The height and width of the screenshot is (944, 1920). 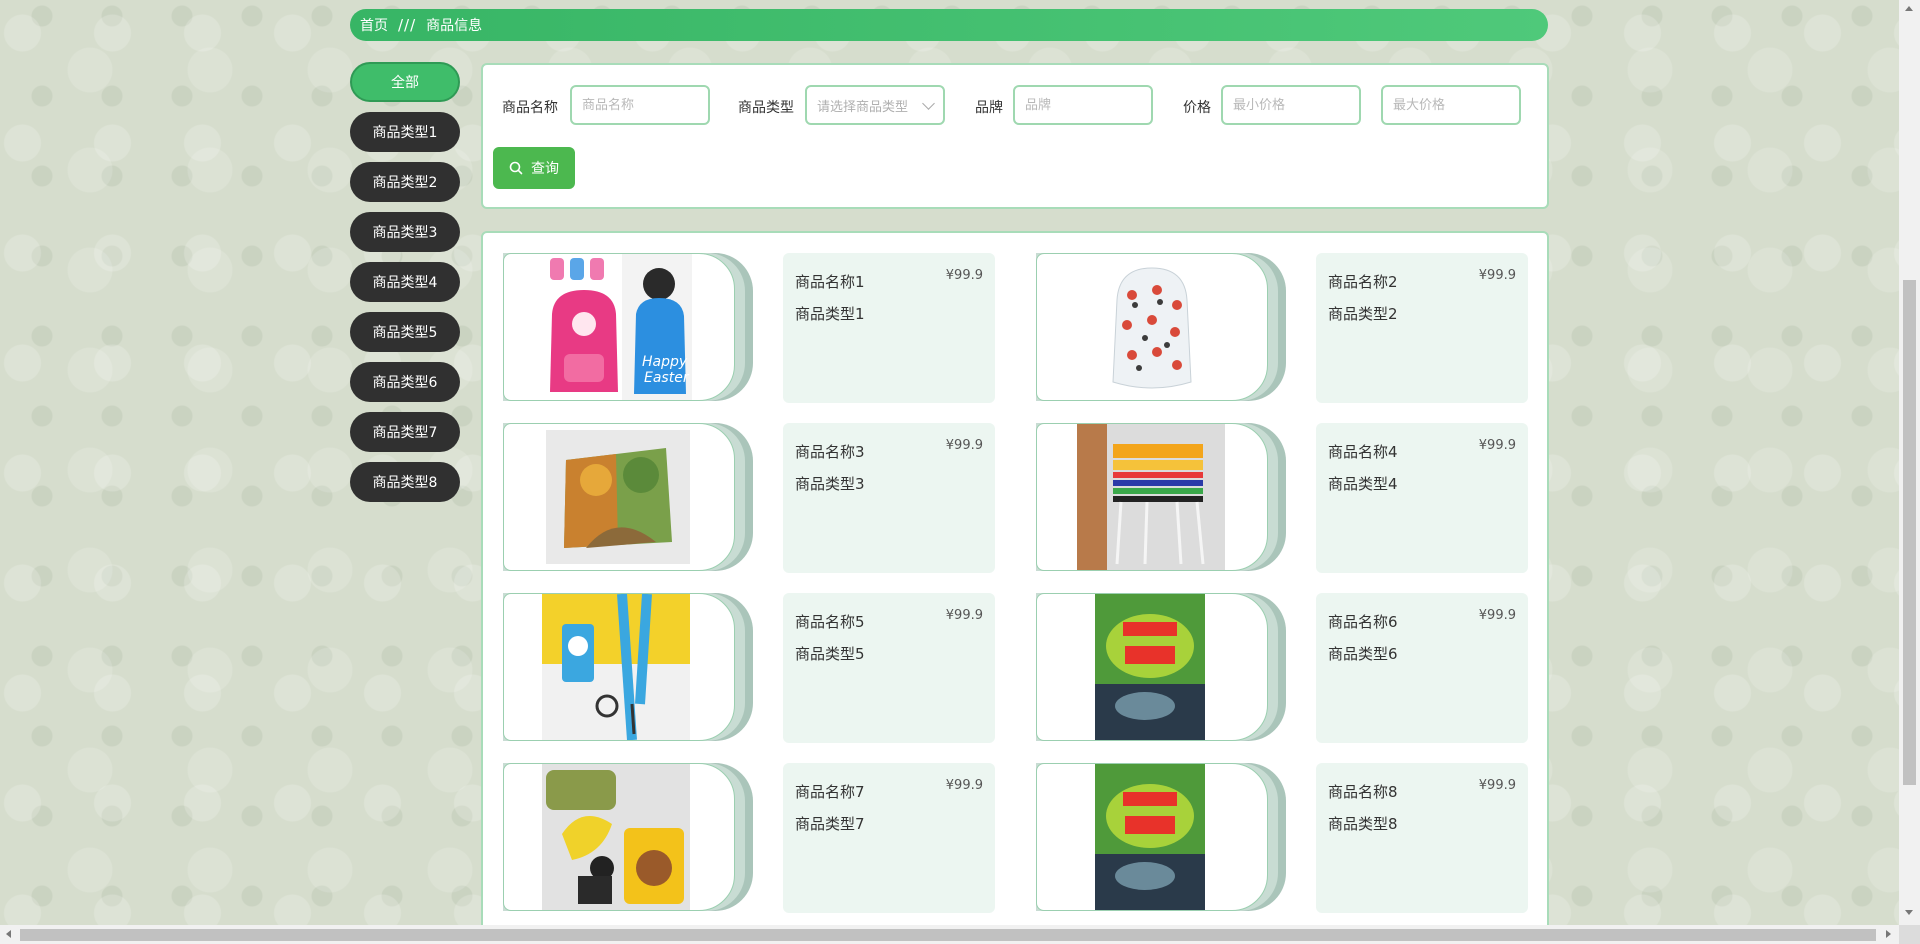 What do you see at coordinates (830, 314) in the screenshot?
I see `product-type: 商品类型1` at bounding box center [830, 314].